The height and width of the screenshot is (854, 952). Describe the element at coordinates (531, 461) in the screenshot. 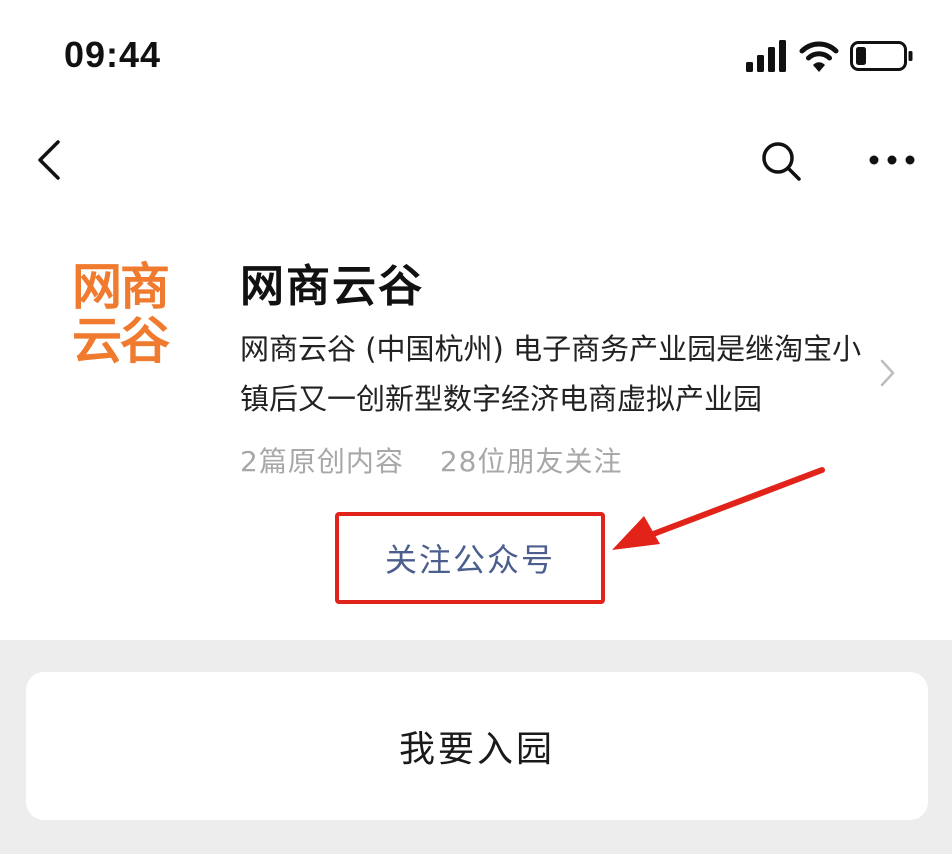

I see `followers-count: 28位朋友关注` at that location.